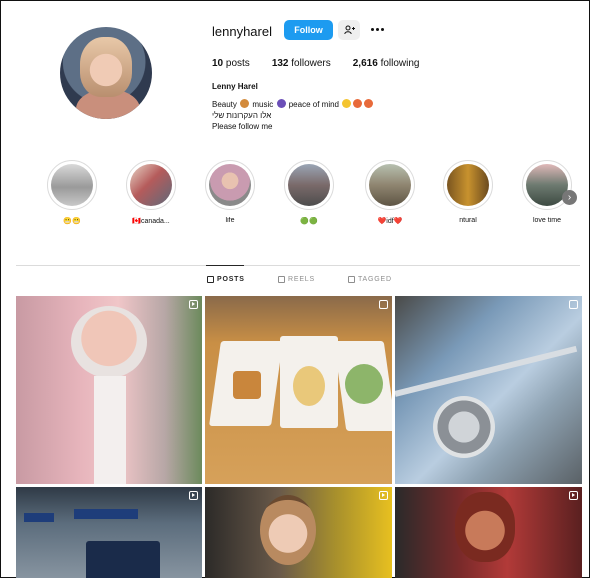  What do you see at coordinates (281, 279) in the screenshot?
I see `reels-icon` at bounding box center [281, 279].